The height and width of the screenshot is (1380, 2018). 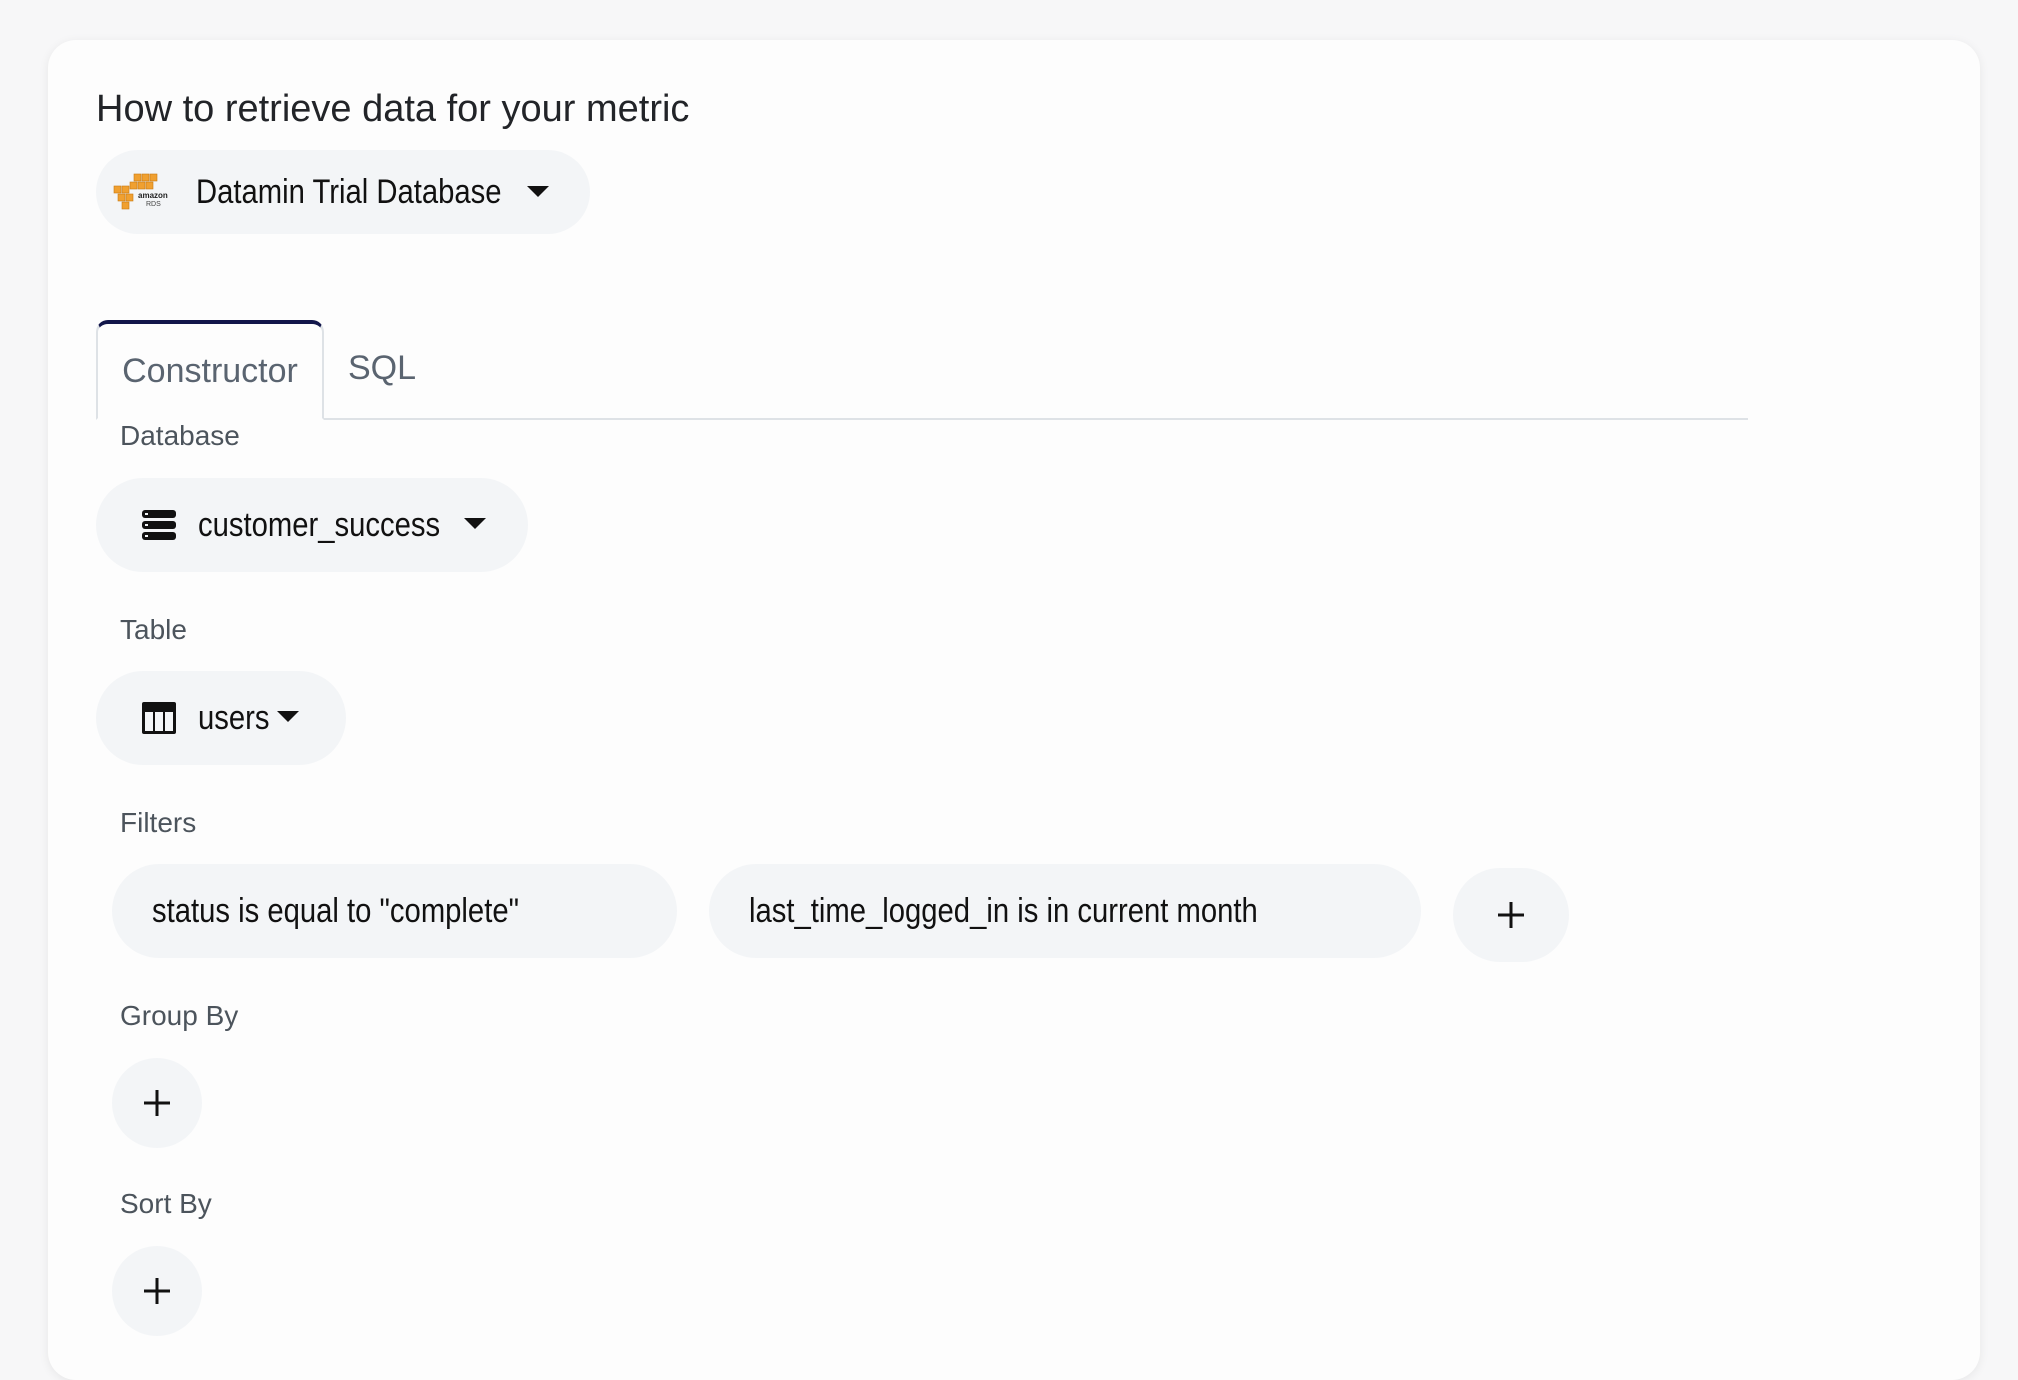 What do you see at coordinates (922, 350) in the screenshot?
I see `query-mode-tabs: Constructor SQL` at bounding box center [922, 350].